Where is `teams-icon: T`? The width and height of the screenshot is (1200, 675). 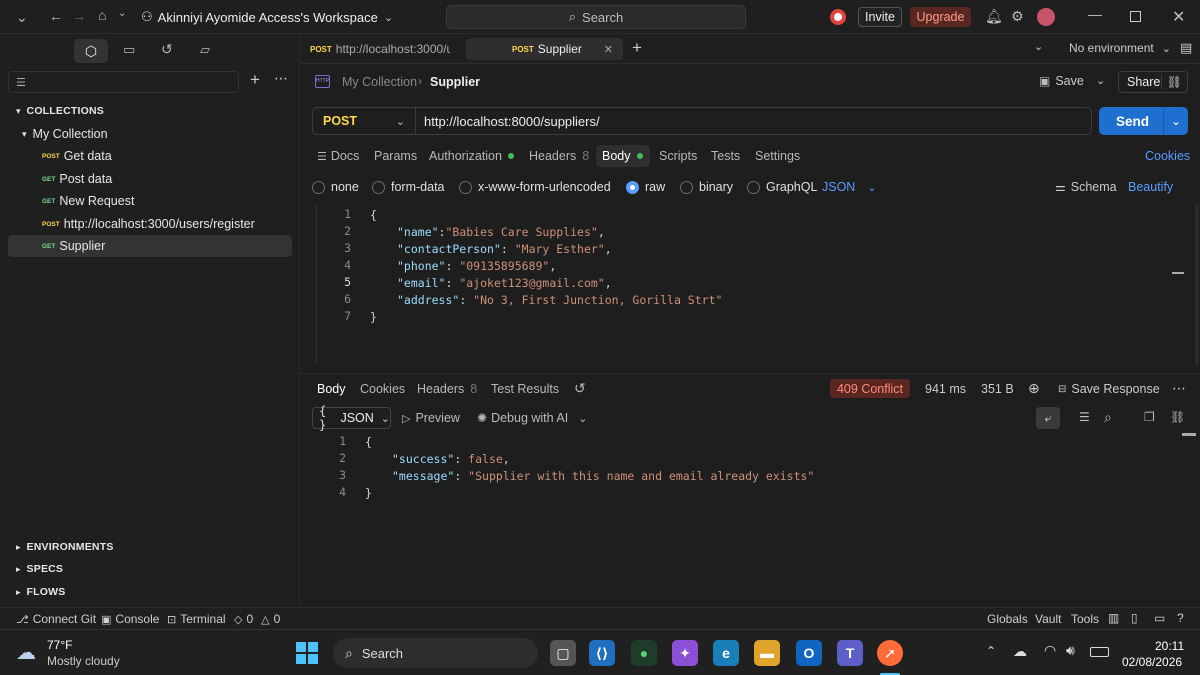
teams-icon: T is located at coordinates (850, 653).